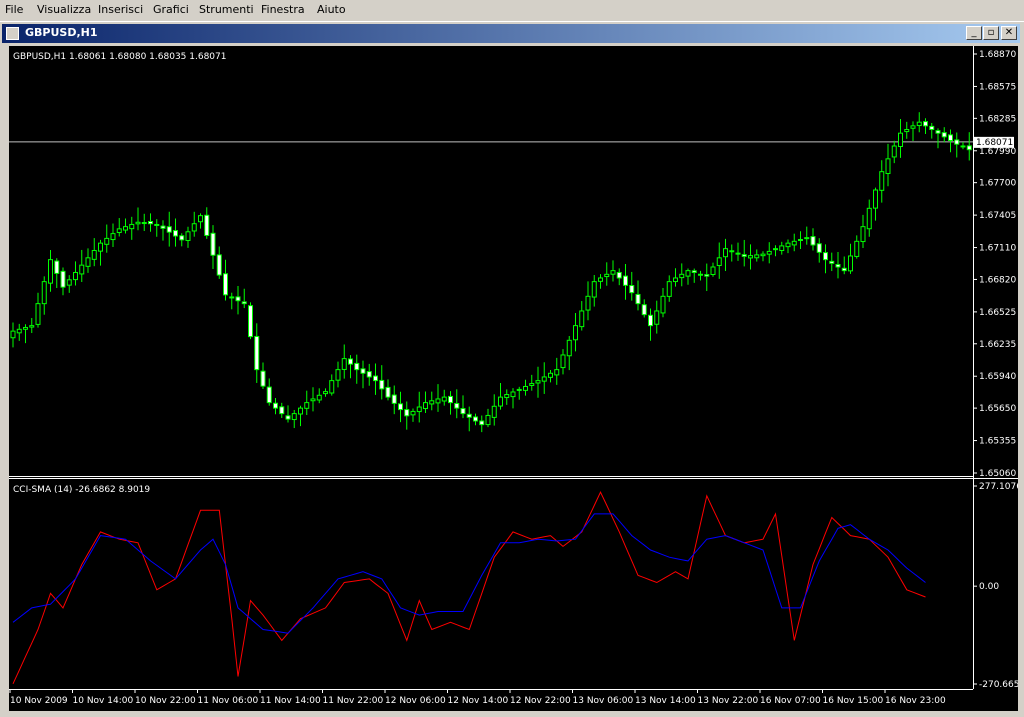 This screenshot has width=1024, height=717. Describe the element at coordinates (14, 9) in the screenshot. I see `menu-file: File` at that location.